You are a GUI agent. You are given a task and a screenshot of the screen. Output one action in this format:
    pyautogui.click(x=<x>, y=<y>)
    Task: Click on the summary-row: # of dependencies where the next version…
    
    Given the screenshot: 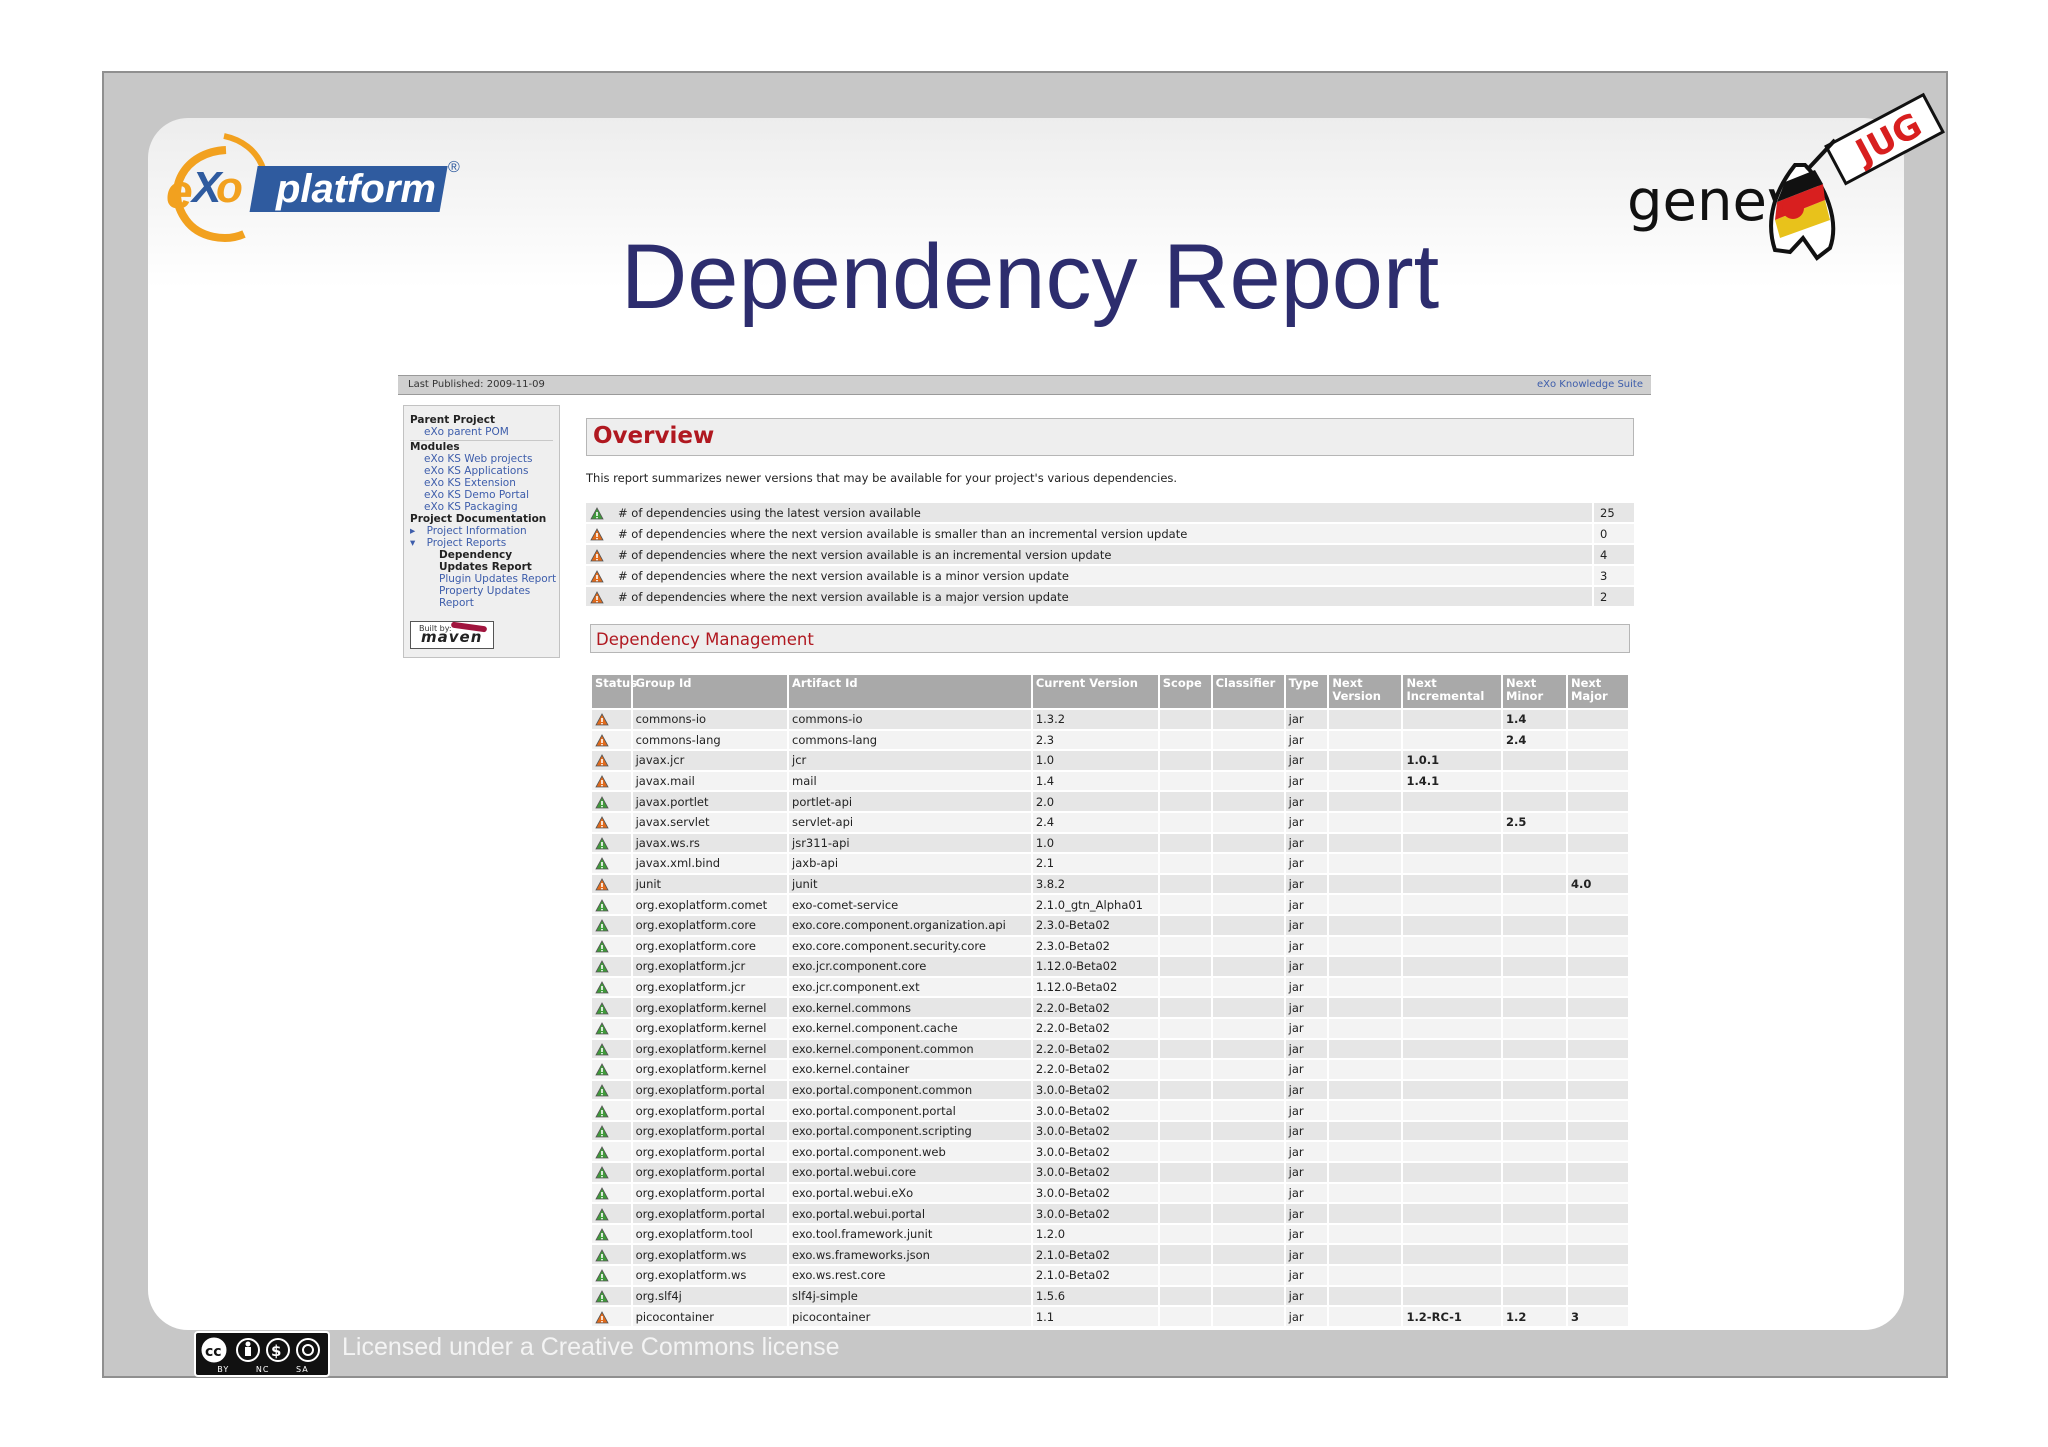 What is the action you would take?
    pyautogui.click(x=1110, y=533)
    